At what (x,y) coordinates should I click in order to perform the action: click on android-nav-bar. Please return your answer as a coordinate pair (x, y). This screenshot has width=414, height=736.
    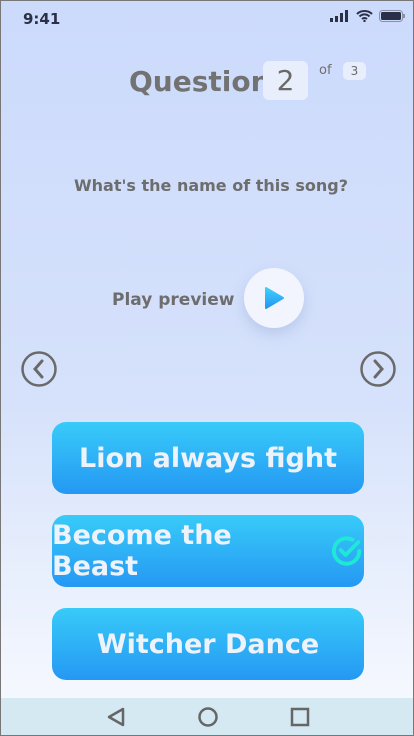
    Looking at the image, I should click on (207, 716).